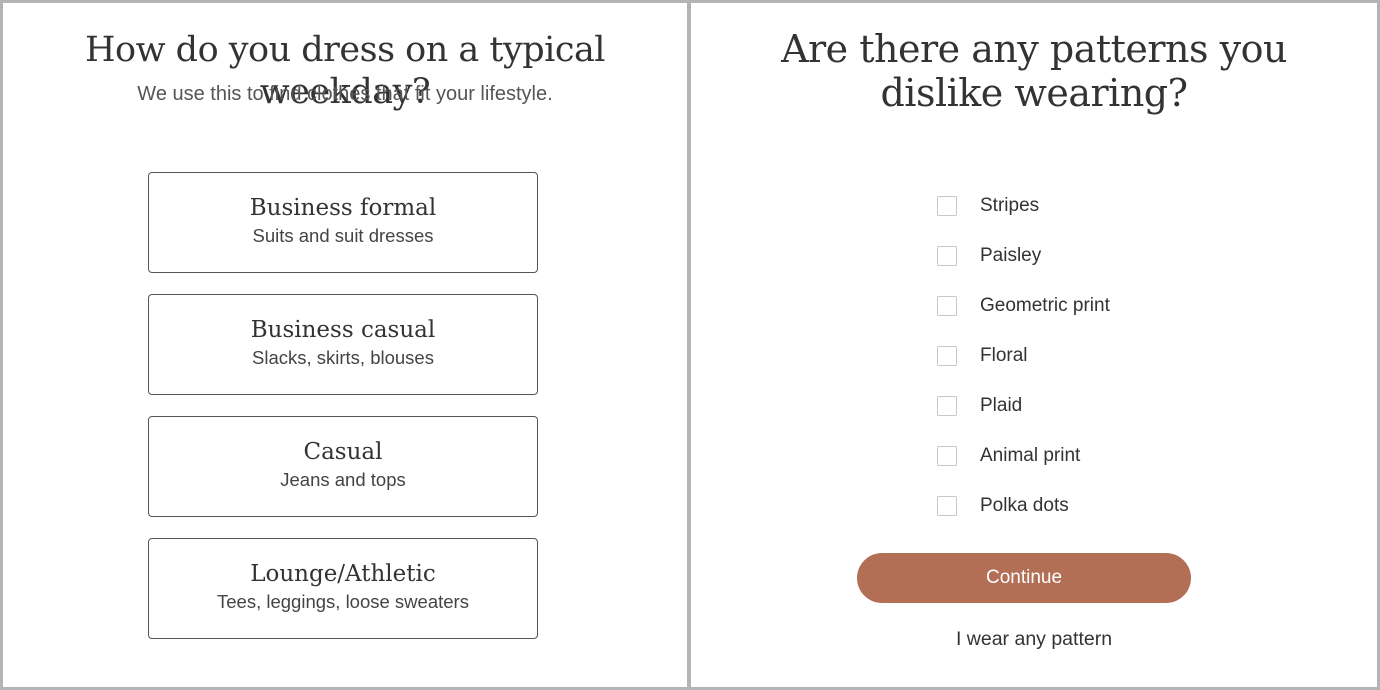  Describe the element at coordinates (1001, 405) in the screenshot. I see `pattern-label: Plaid` at that location.